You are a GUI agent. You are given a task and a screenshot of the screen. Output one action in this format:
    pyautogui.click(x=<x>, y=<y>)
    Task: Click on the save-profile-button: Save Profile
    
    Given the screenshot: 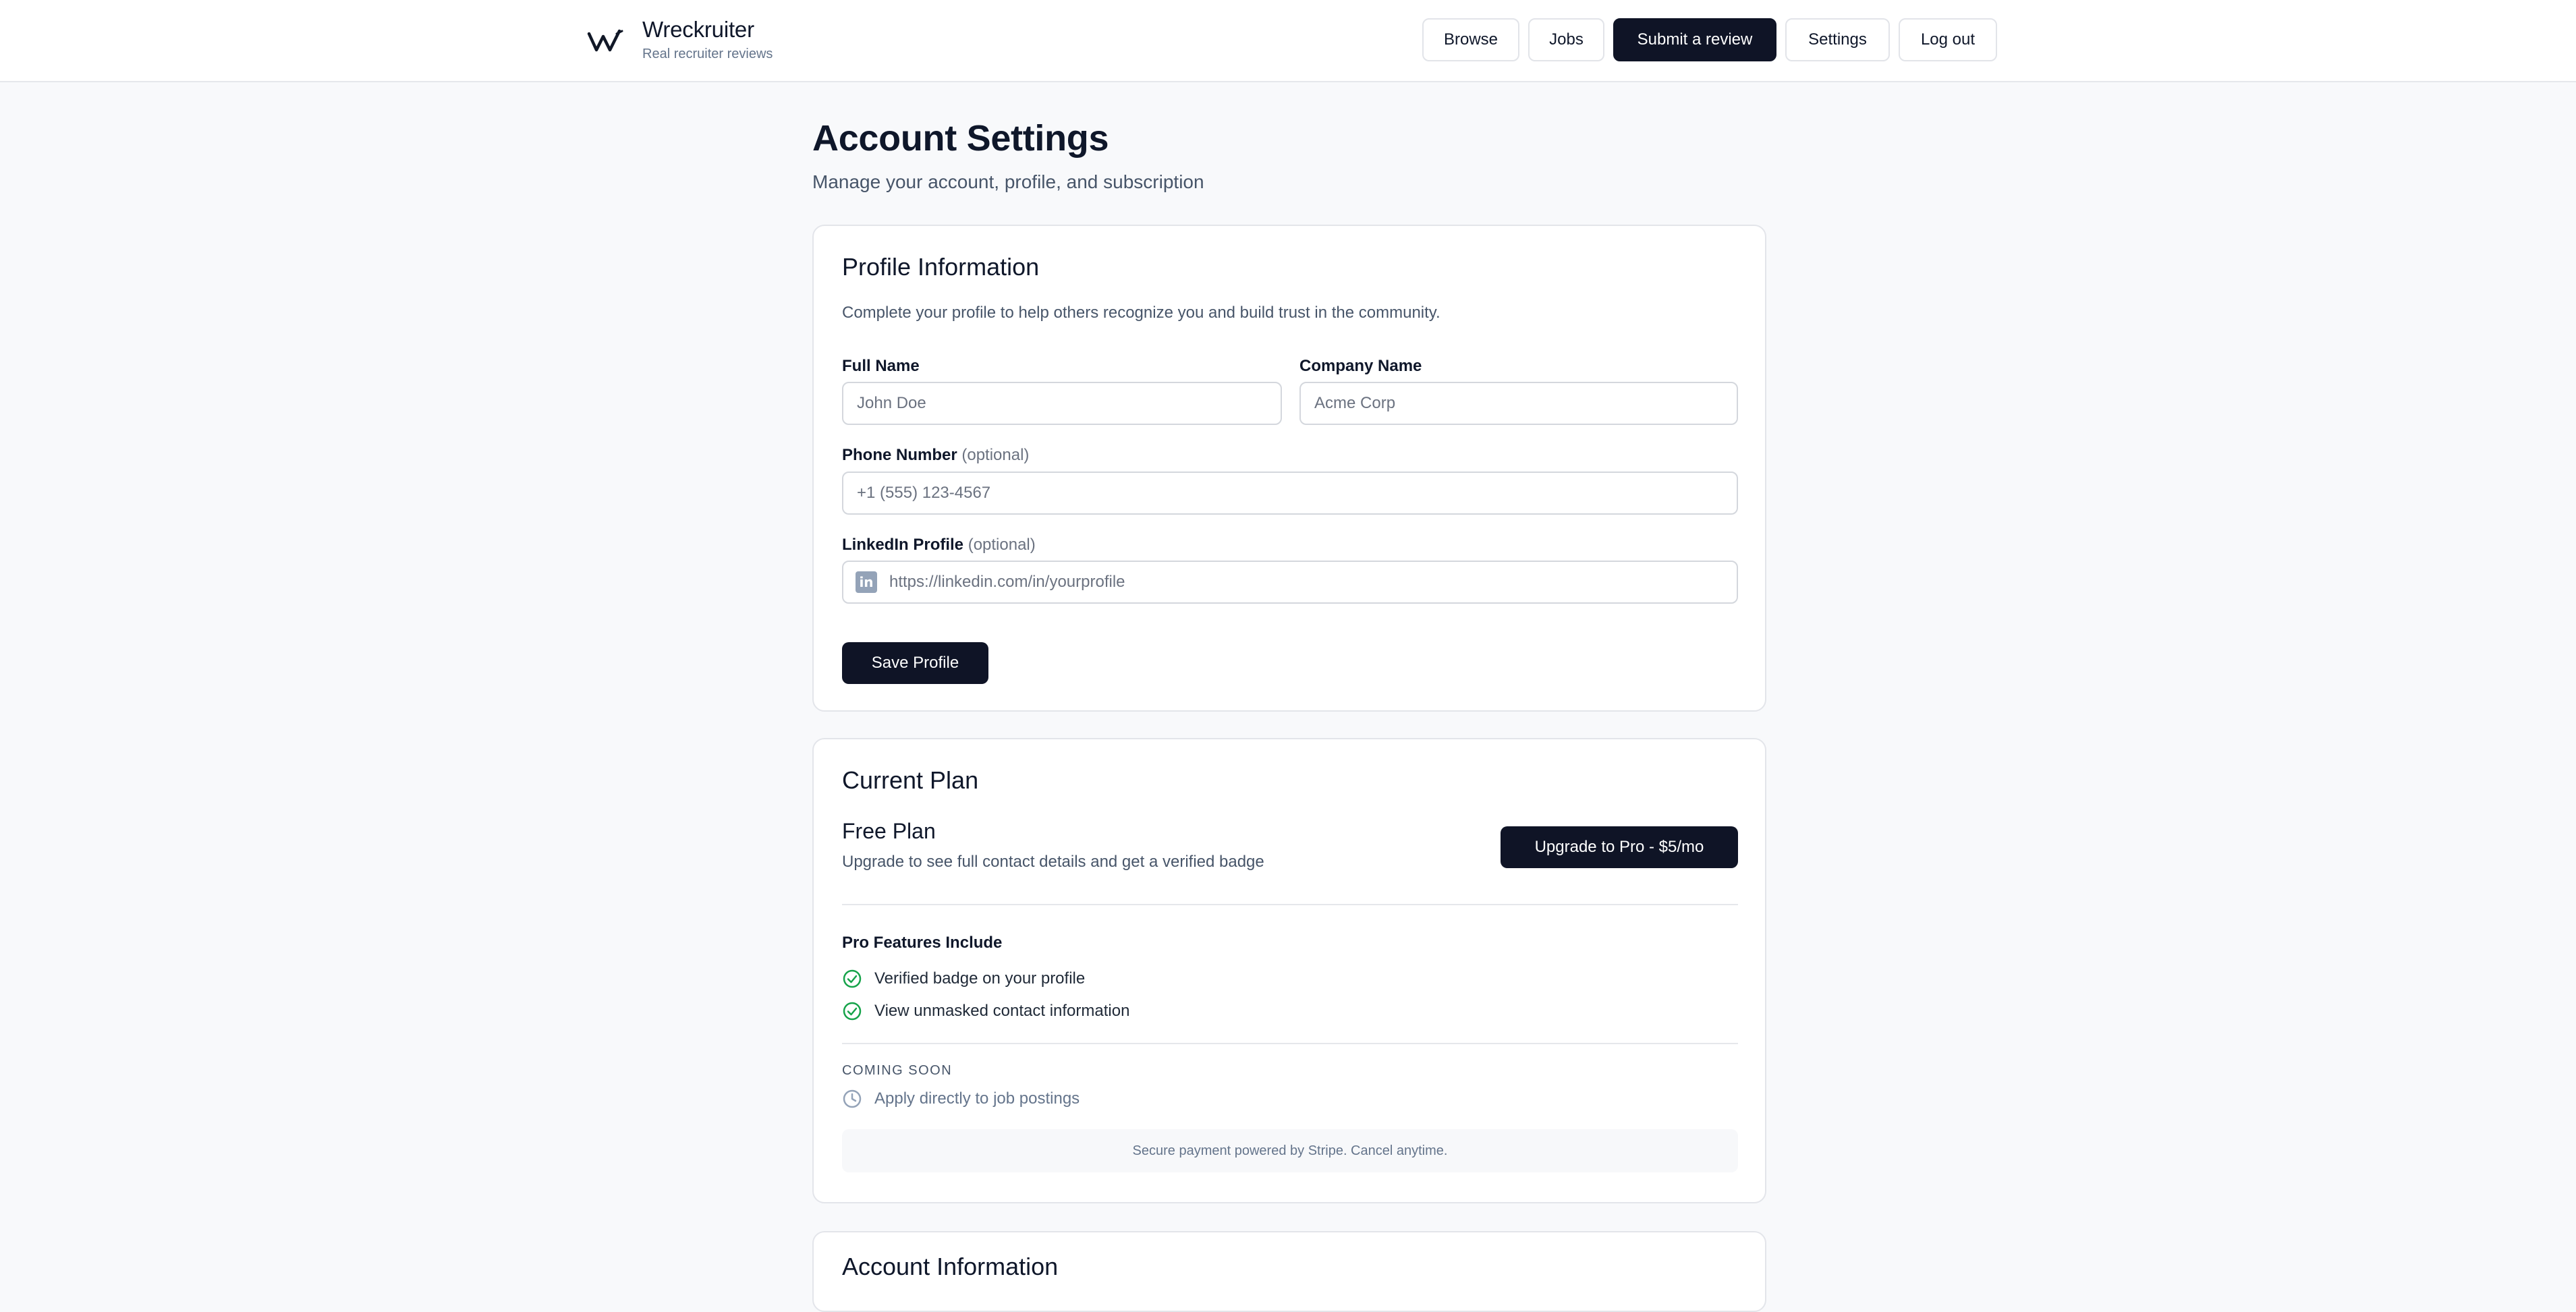 What is the action you would take?
    pyautogui.click(x=915, y=663)
    